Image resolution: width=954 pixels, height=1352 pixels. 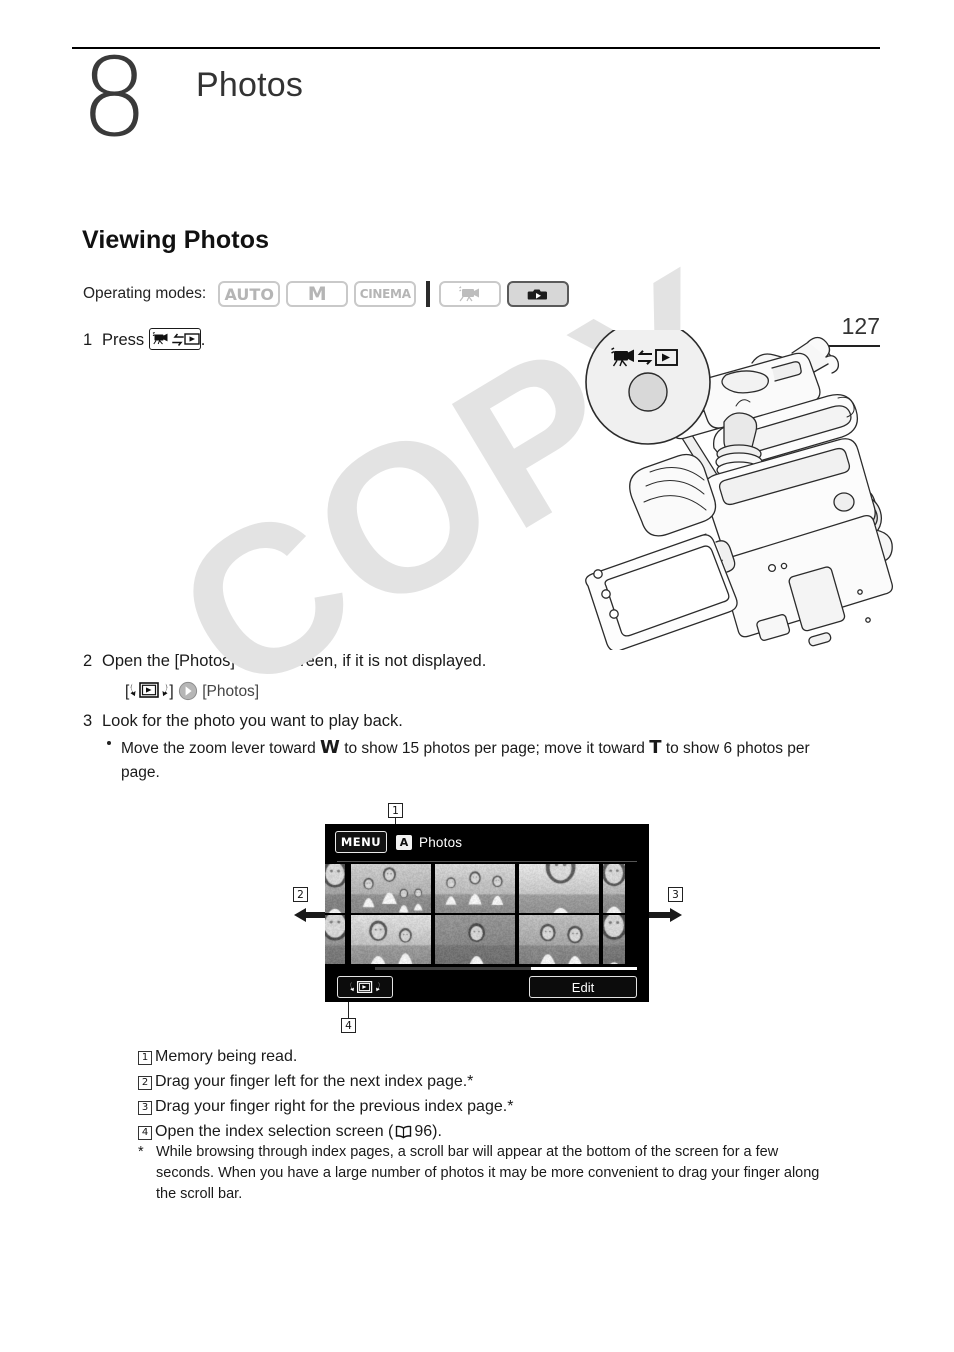 I want to click on photos-index-screen: MENU A Photos Edit, so click(x=487, y=913).